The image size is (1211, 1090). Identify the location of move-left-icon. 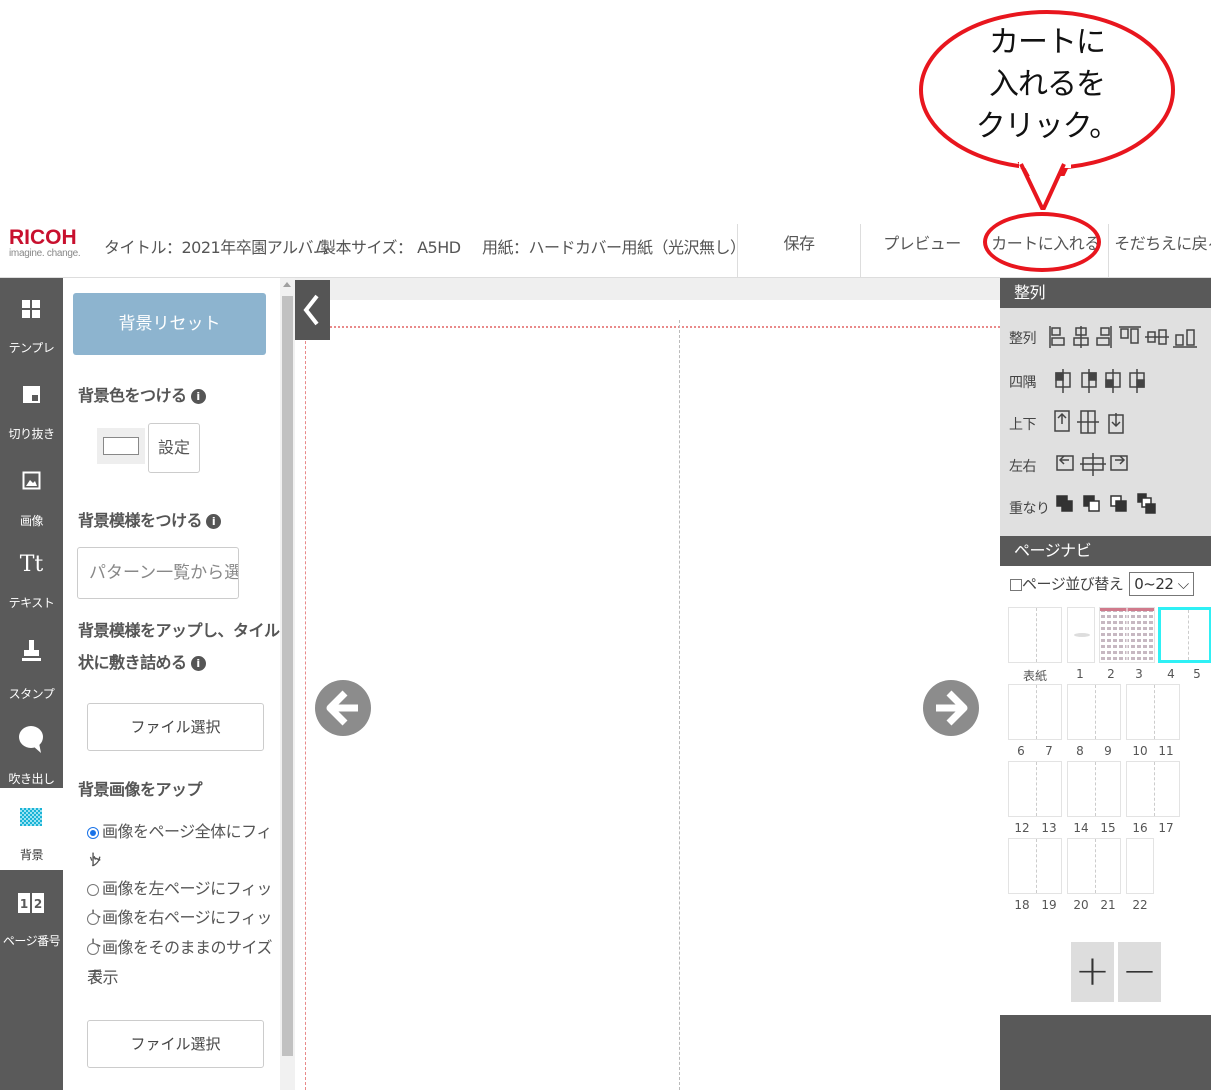
(1065, 463).